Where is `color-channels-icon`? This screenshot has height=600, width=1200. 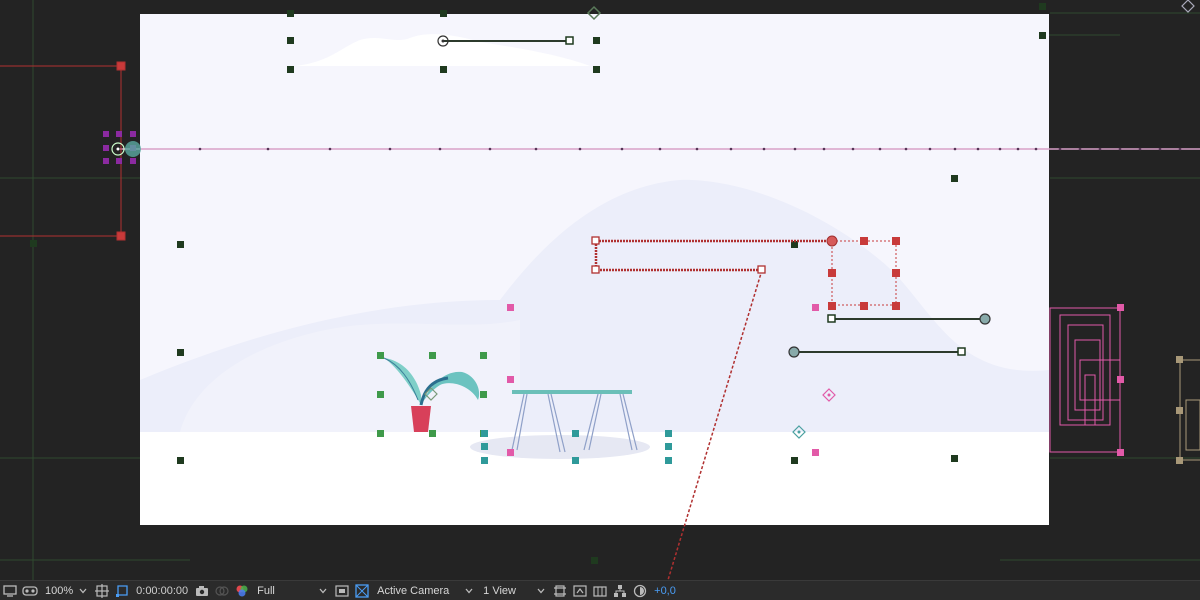 color-channels-icon is located at coordinates (242, 591).